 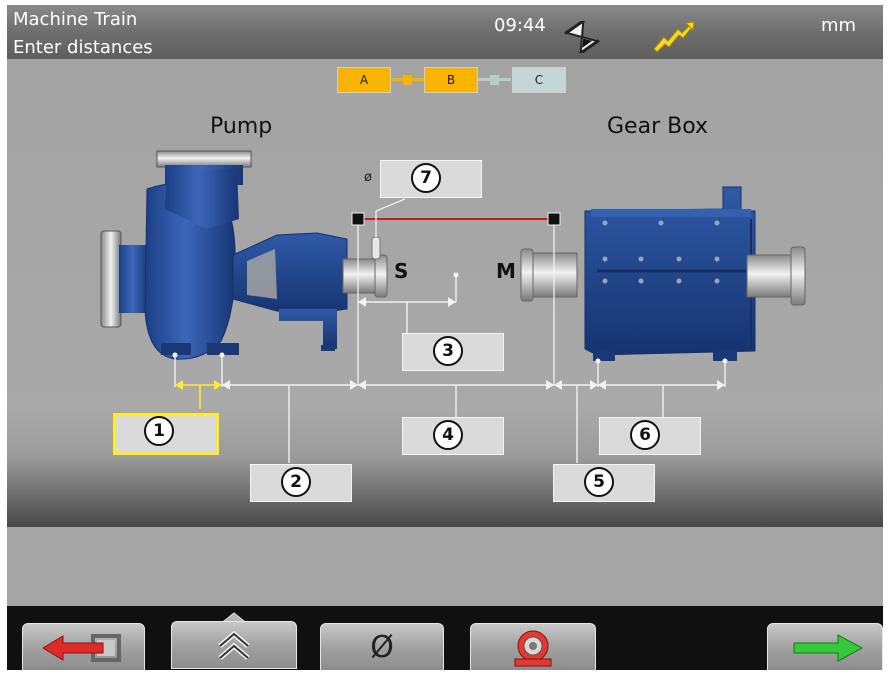 What do you see at coordinates (674, 37) in the screenshot?
I see `battery-charging-icon` at bounding box center [674, 37].